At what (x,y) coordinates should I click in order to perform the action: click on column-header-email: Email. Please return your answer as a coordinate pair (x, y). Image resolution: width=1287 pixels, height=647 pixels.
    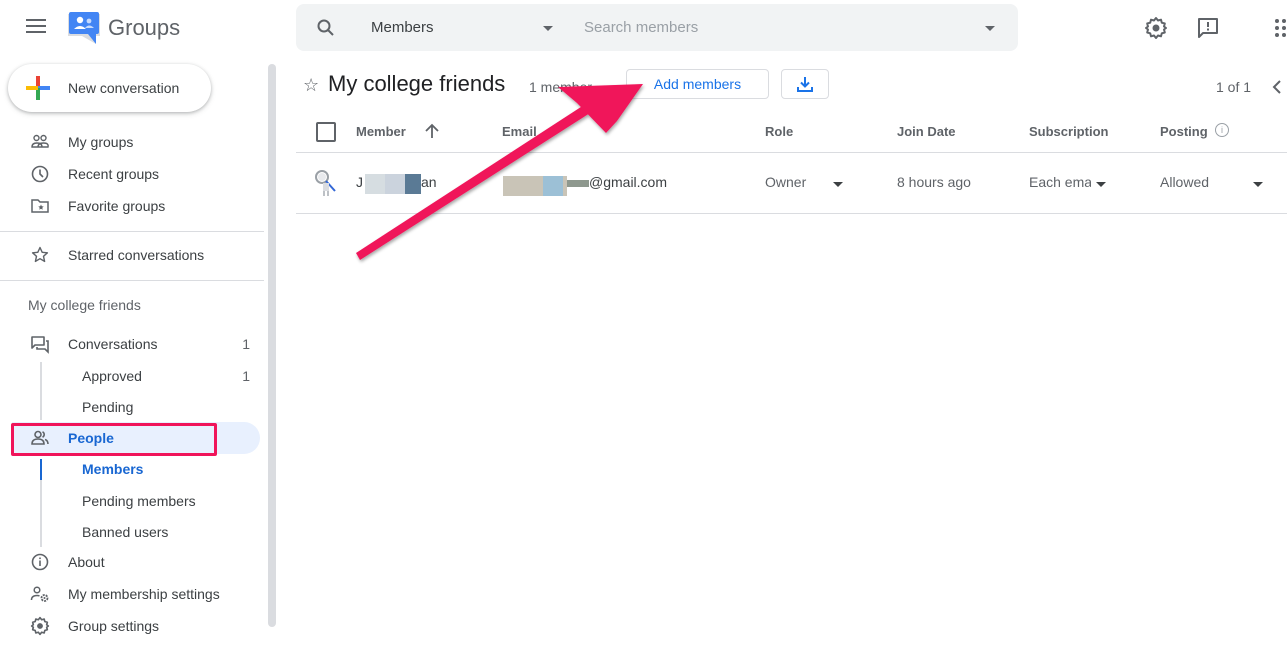
    Looking at the image, I should click on (519, 131).